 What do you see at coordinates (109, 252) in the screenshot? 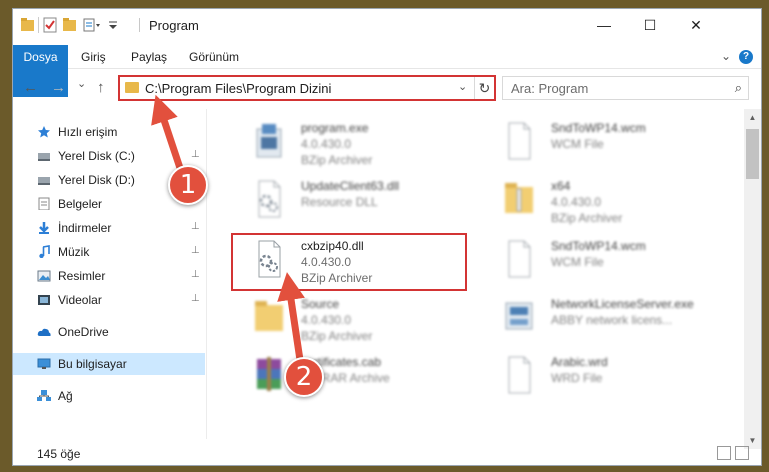
I see `sidebar-item-müzik: Müzik ⊥` at bounding box center [109, 252].